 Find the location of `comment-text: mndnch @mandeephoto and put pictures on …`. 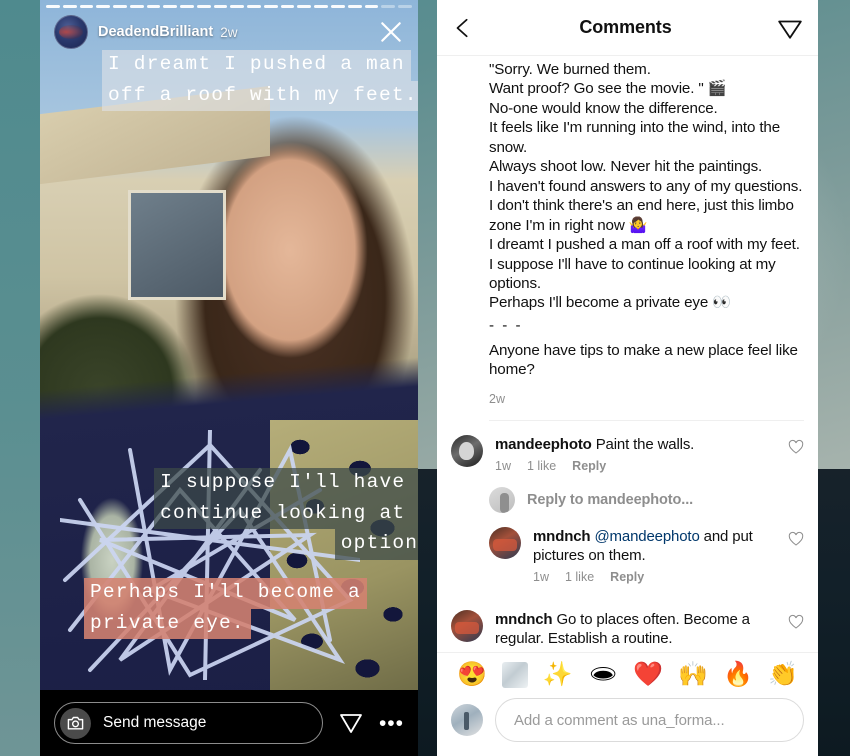

comment-text: mndnch @mandeephoto and put pictures on … is located at coordinates (657, 546).